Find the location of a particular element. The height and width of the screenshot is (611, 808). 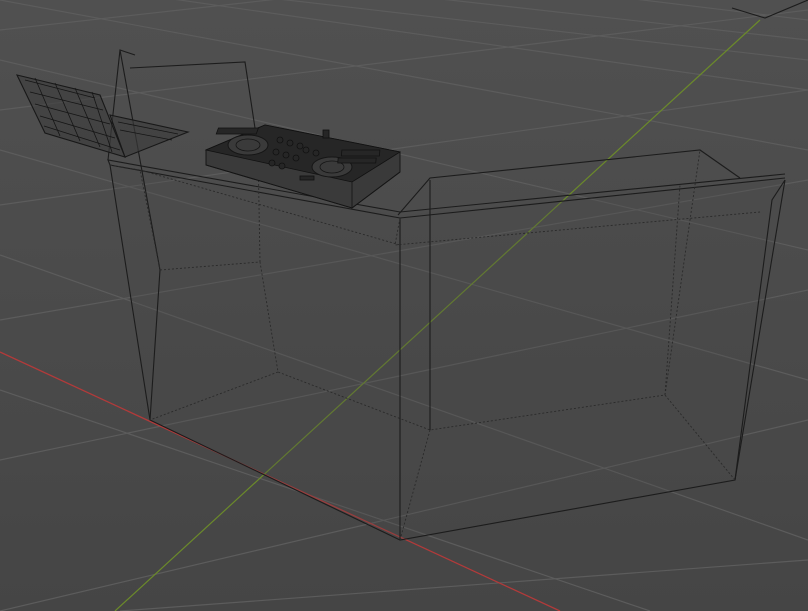

left-jog-wheel is located at coordinates (248, 145).